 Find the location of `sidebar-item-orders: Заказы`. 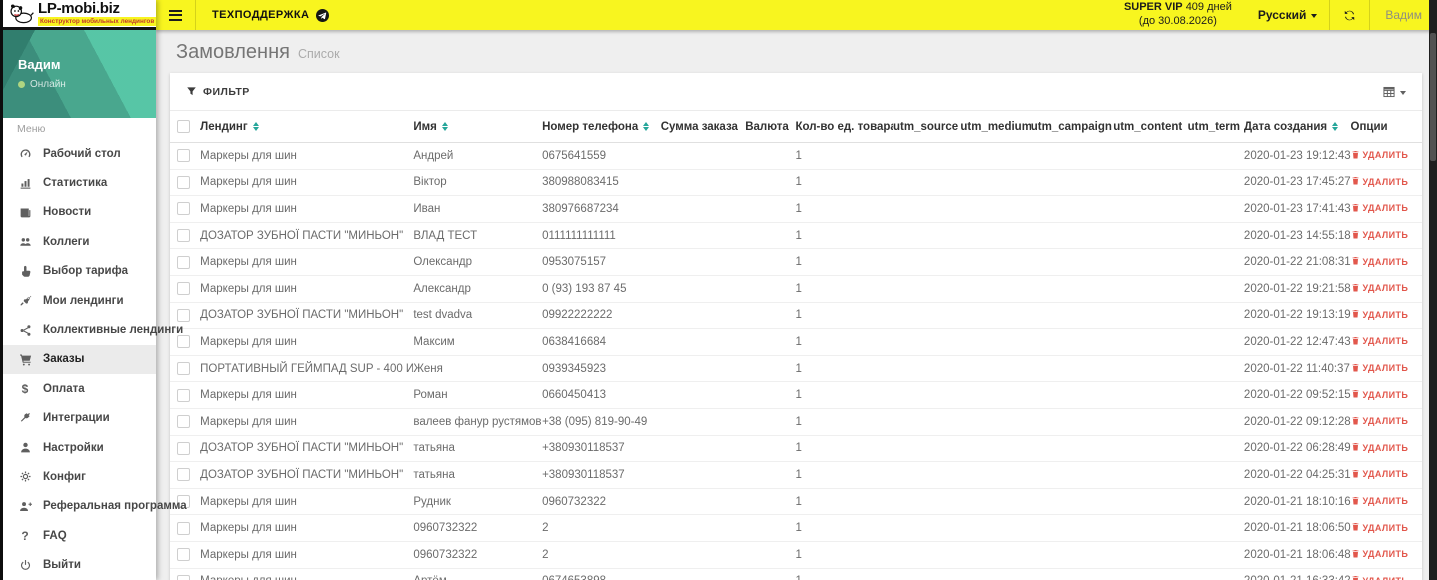

sidebar-item-orders: Заказы is located at coordinates (79, 359).